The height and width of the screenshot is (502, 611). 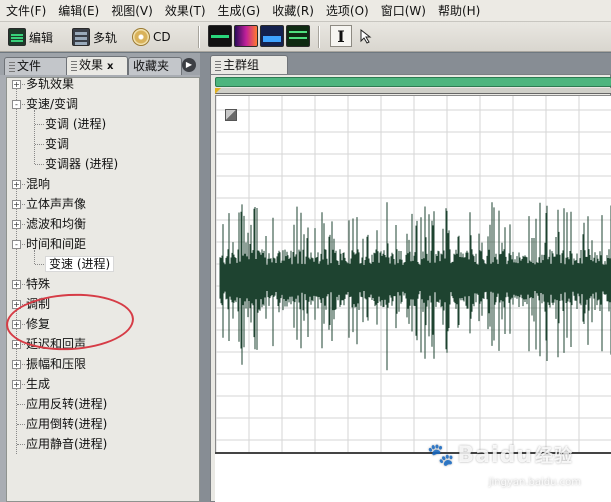 I want to click on tree-item-label: 变速 (进程), so click(x=80, y=264).